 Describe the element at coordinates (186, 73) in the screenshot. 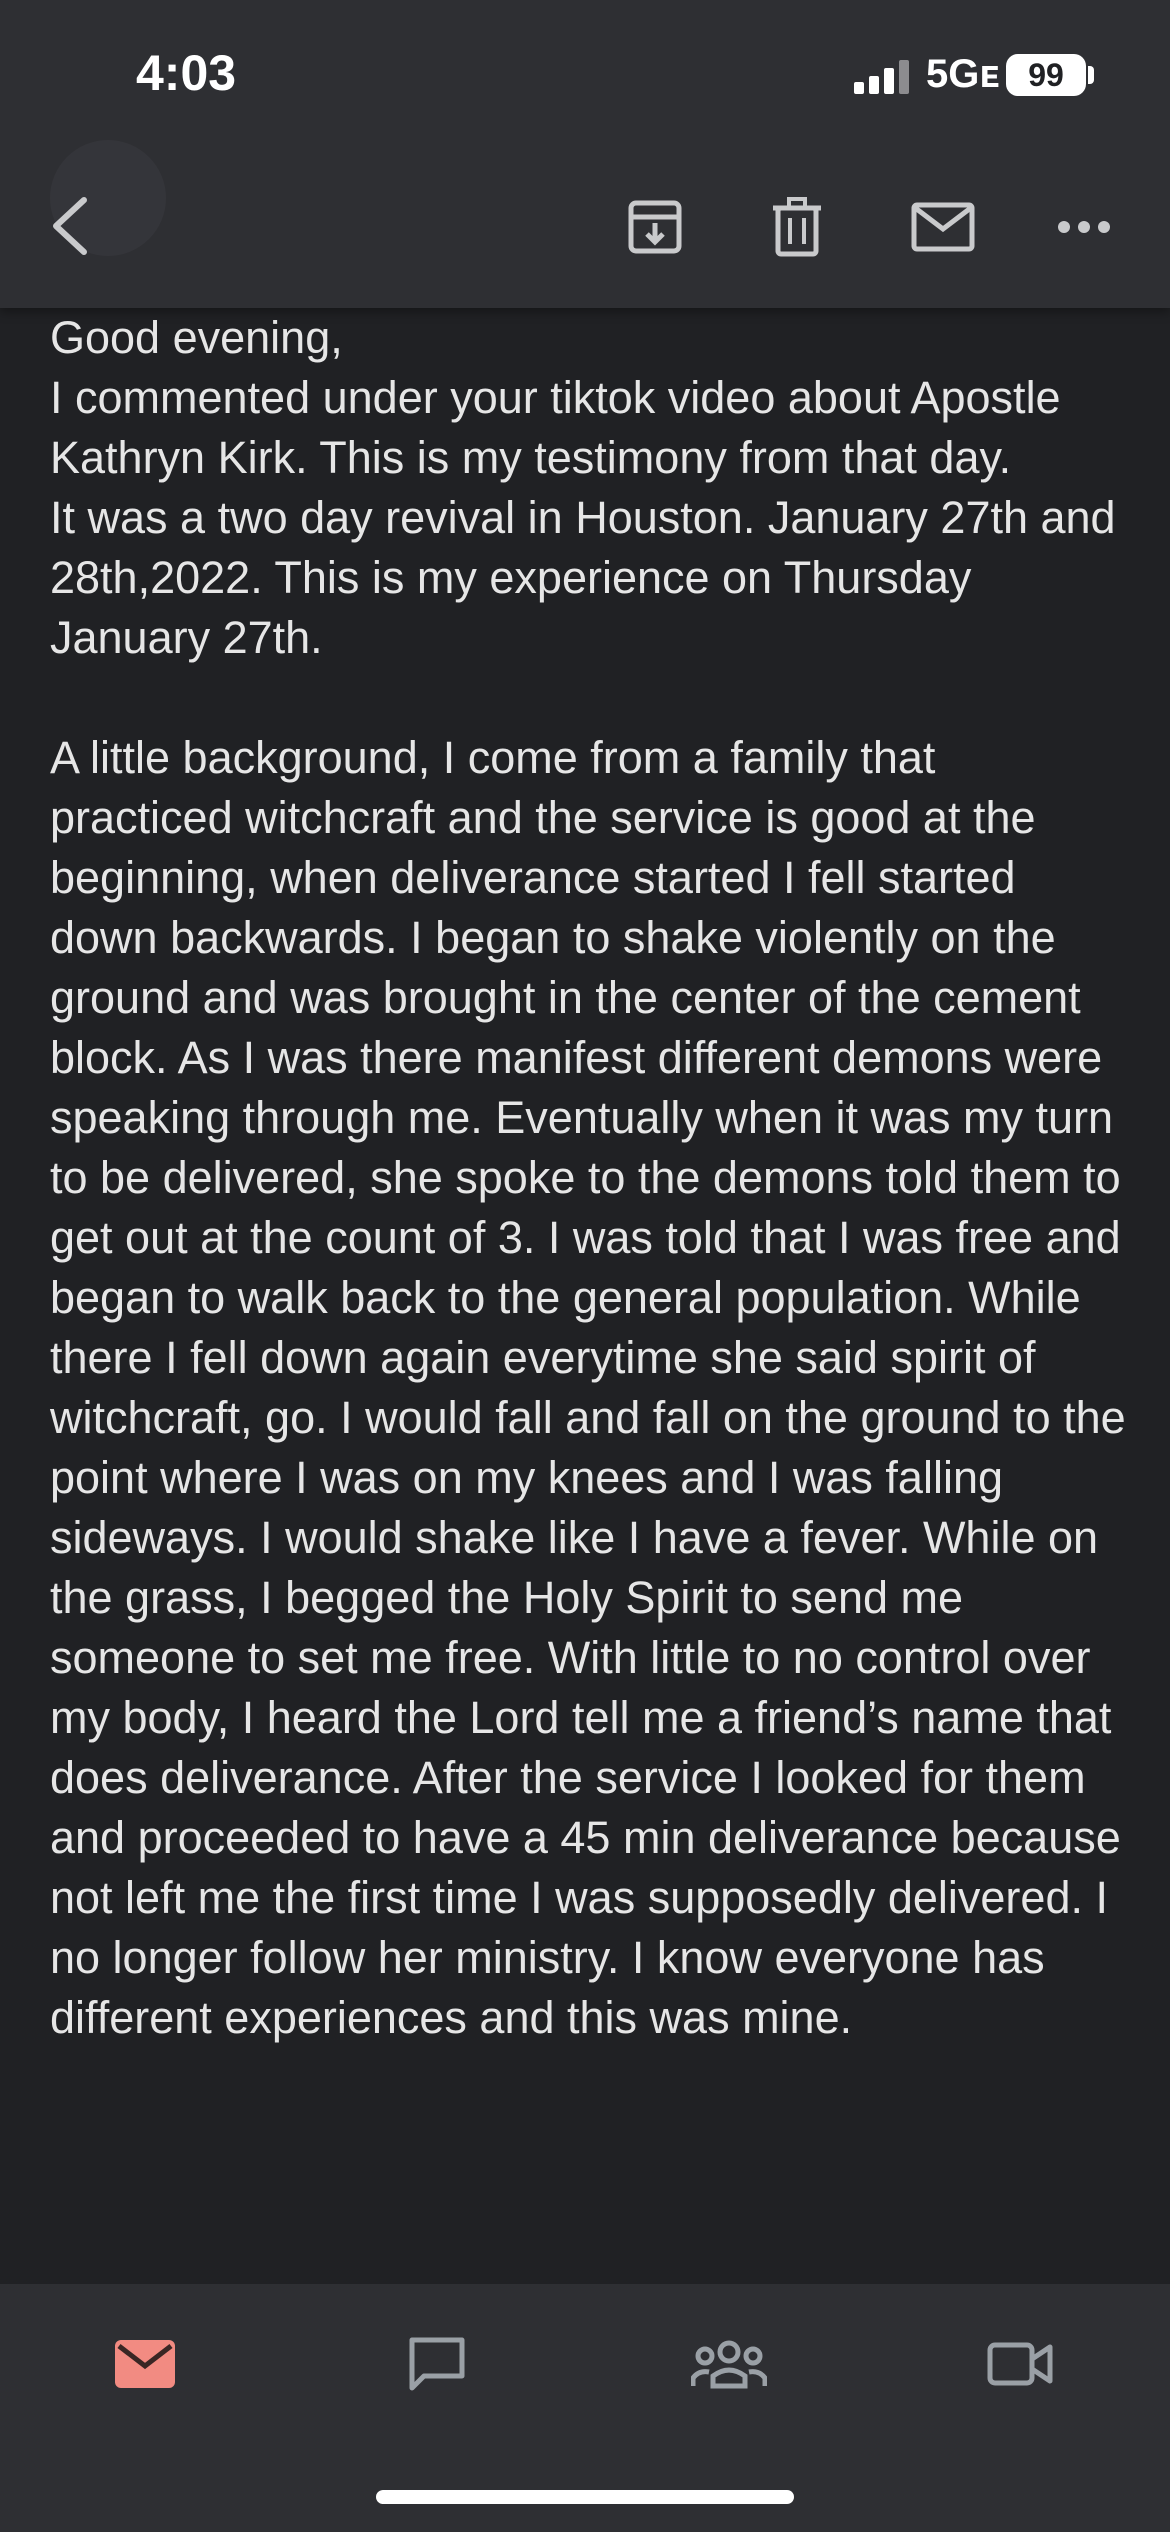

I see `status-time: 4:03` at that location.